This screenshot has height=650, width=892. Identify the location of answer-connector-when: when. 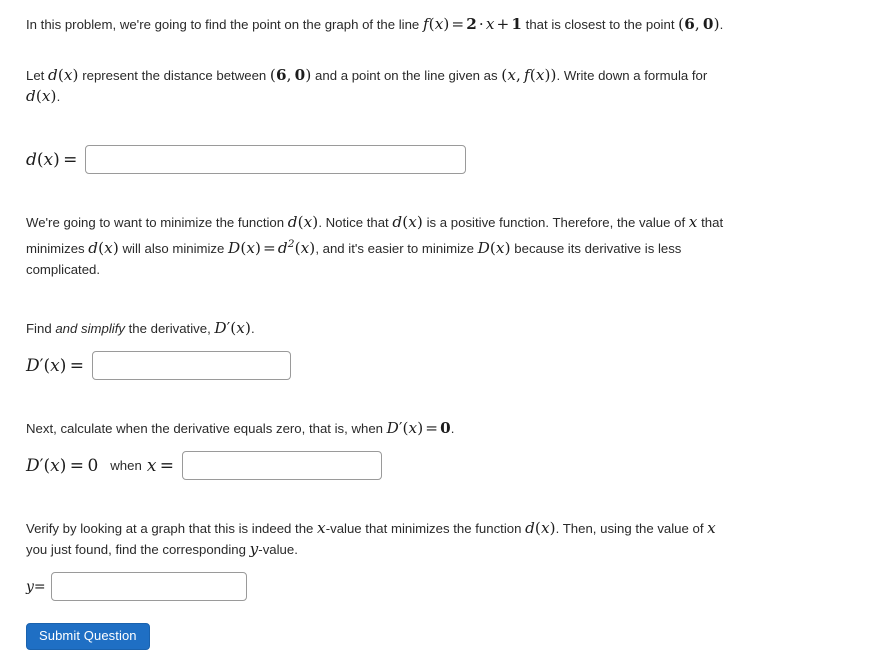
(126, 466).